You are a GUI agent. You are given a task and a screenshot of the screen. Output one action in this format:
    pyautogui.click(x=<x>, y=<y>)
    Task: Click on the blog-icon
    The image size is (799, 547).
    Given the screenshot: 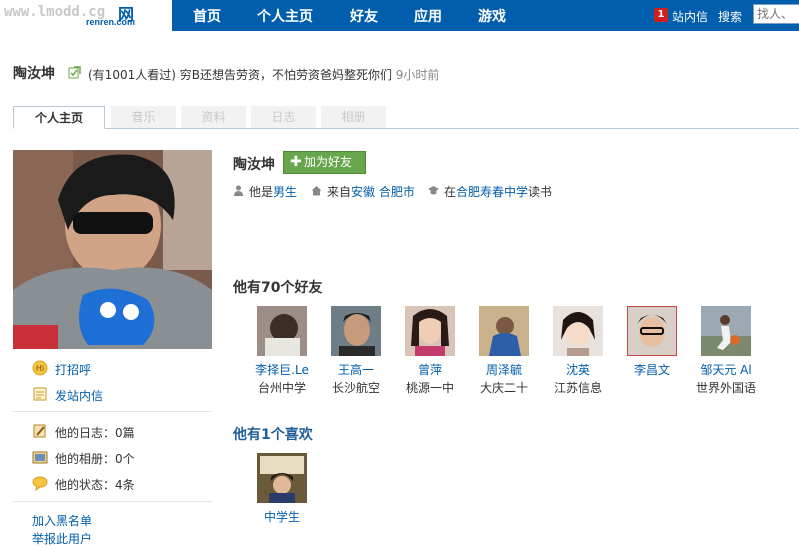 What is the action you would take?
    pyautogui.click(x=39, y=431)
    